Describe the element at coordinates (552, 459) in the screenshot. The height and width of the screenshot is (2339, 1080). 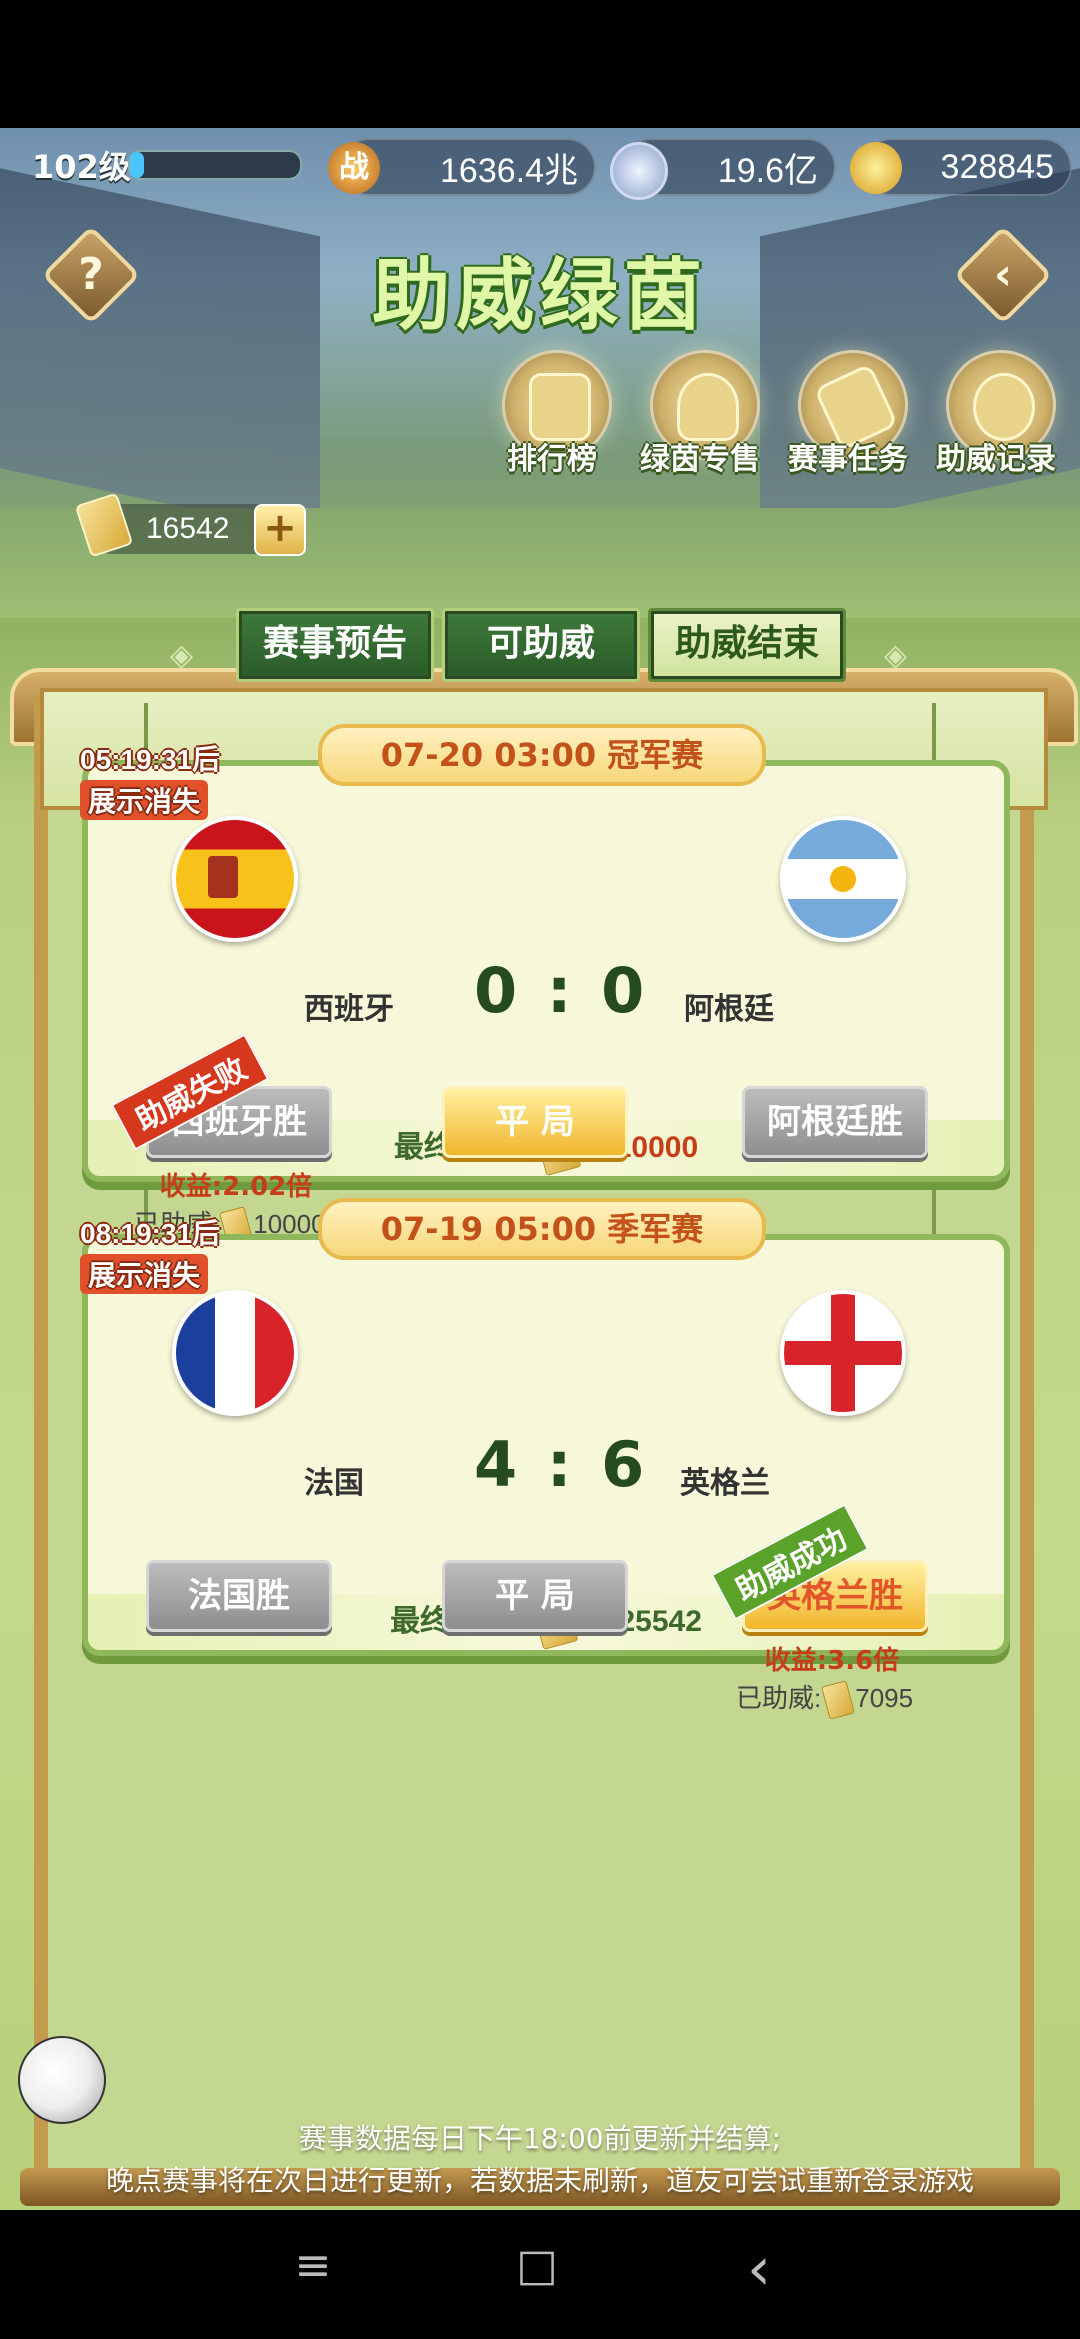
I see `feature-label: 排行榜` at that location.